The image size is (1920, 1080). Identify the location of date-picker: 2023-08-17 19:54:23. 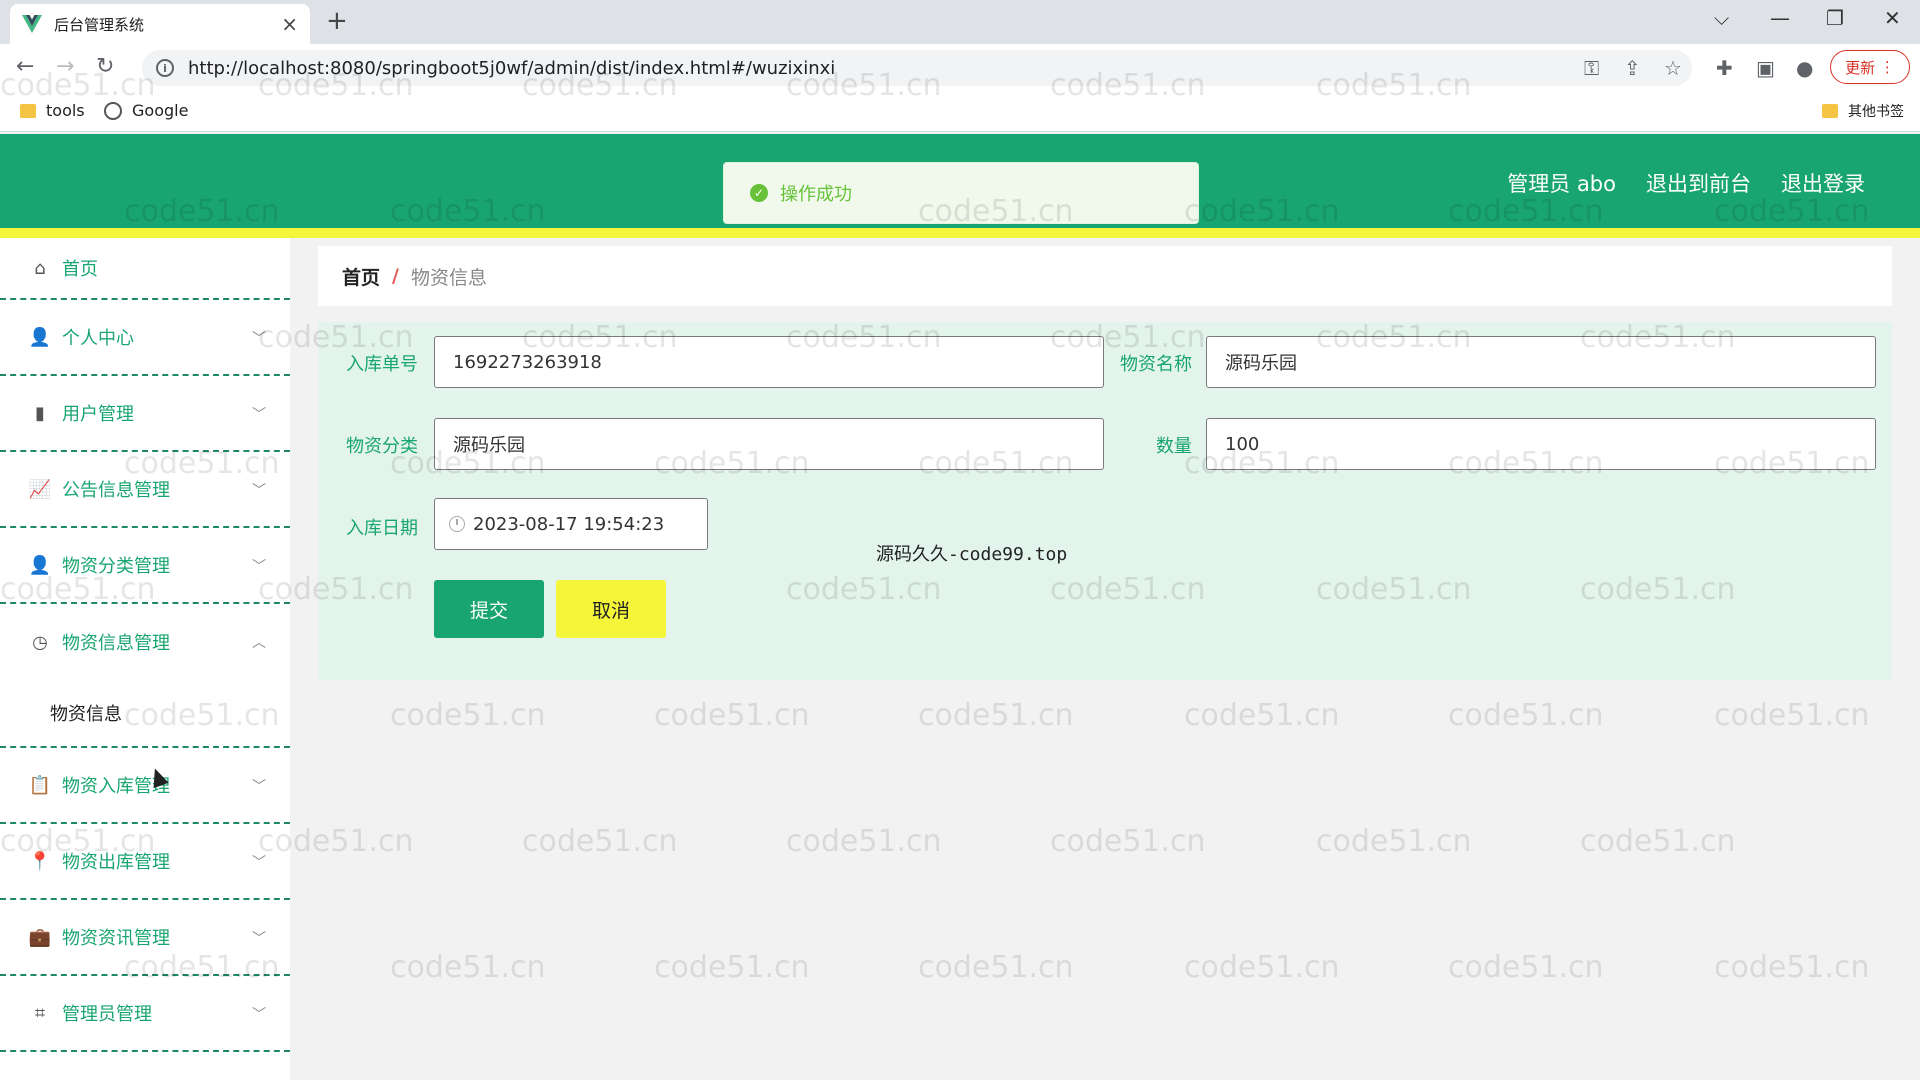
(571, 524).